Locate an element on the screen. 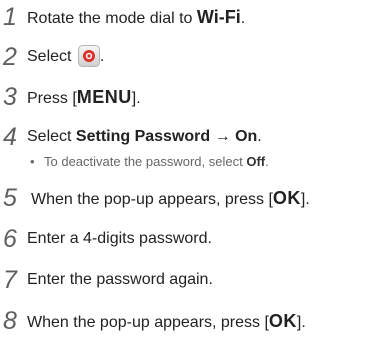 The width and height of the screenshot is (375, 348). step-text: Rotate the mode dial to Wi-Fi. is located at coordinates (136, 18).